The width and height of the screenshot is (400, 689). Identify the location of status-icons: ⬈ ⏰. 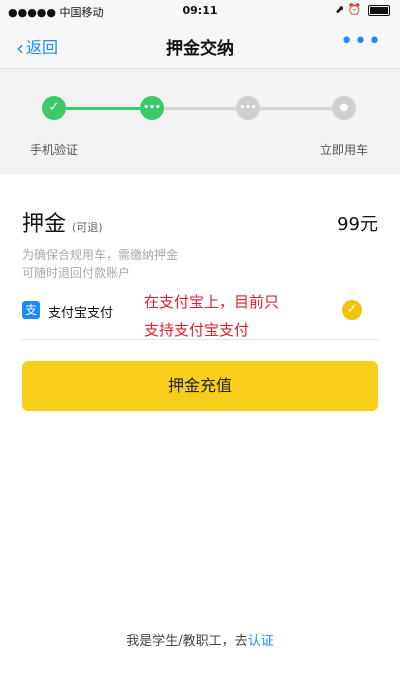
(362, 9).